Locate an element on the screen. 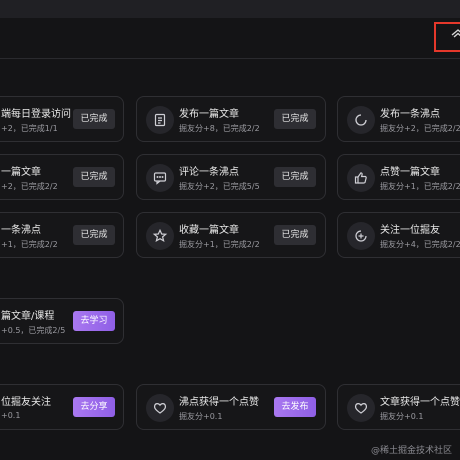 Image resolution: width=460 pixels, height=460 pixels. task-card: 发布一篇文章 掘友分+8，已完成2/2 已完成 is located at coordinates (231, 119).